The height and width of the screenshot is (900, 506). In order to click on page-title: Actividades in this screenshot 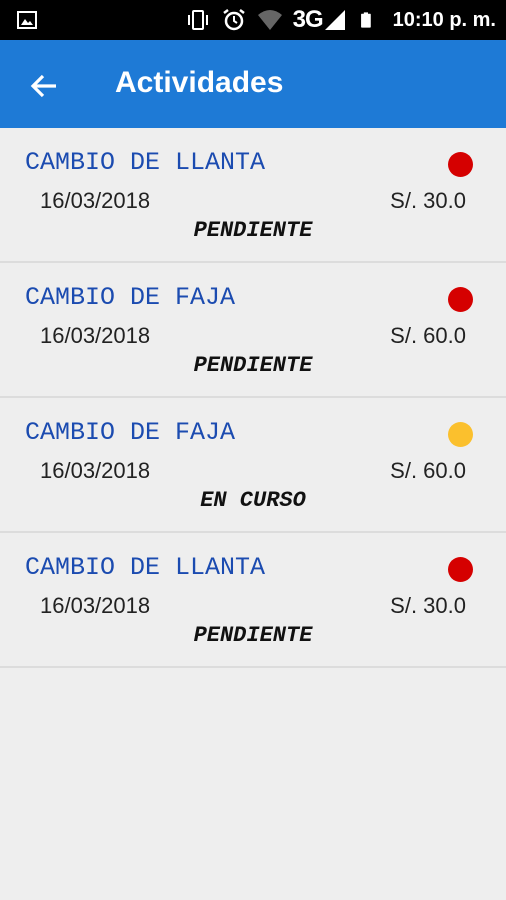, I will do `click(199, 82)`.